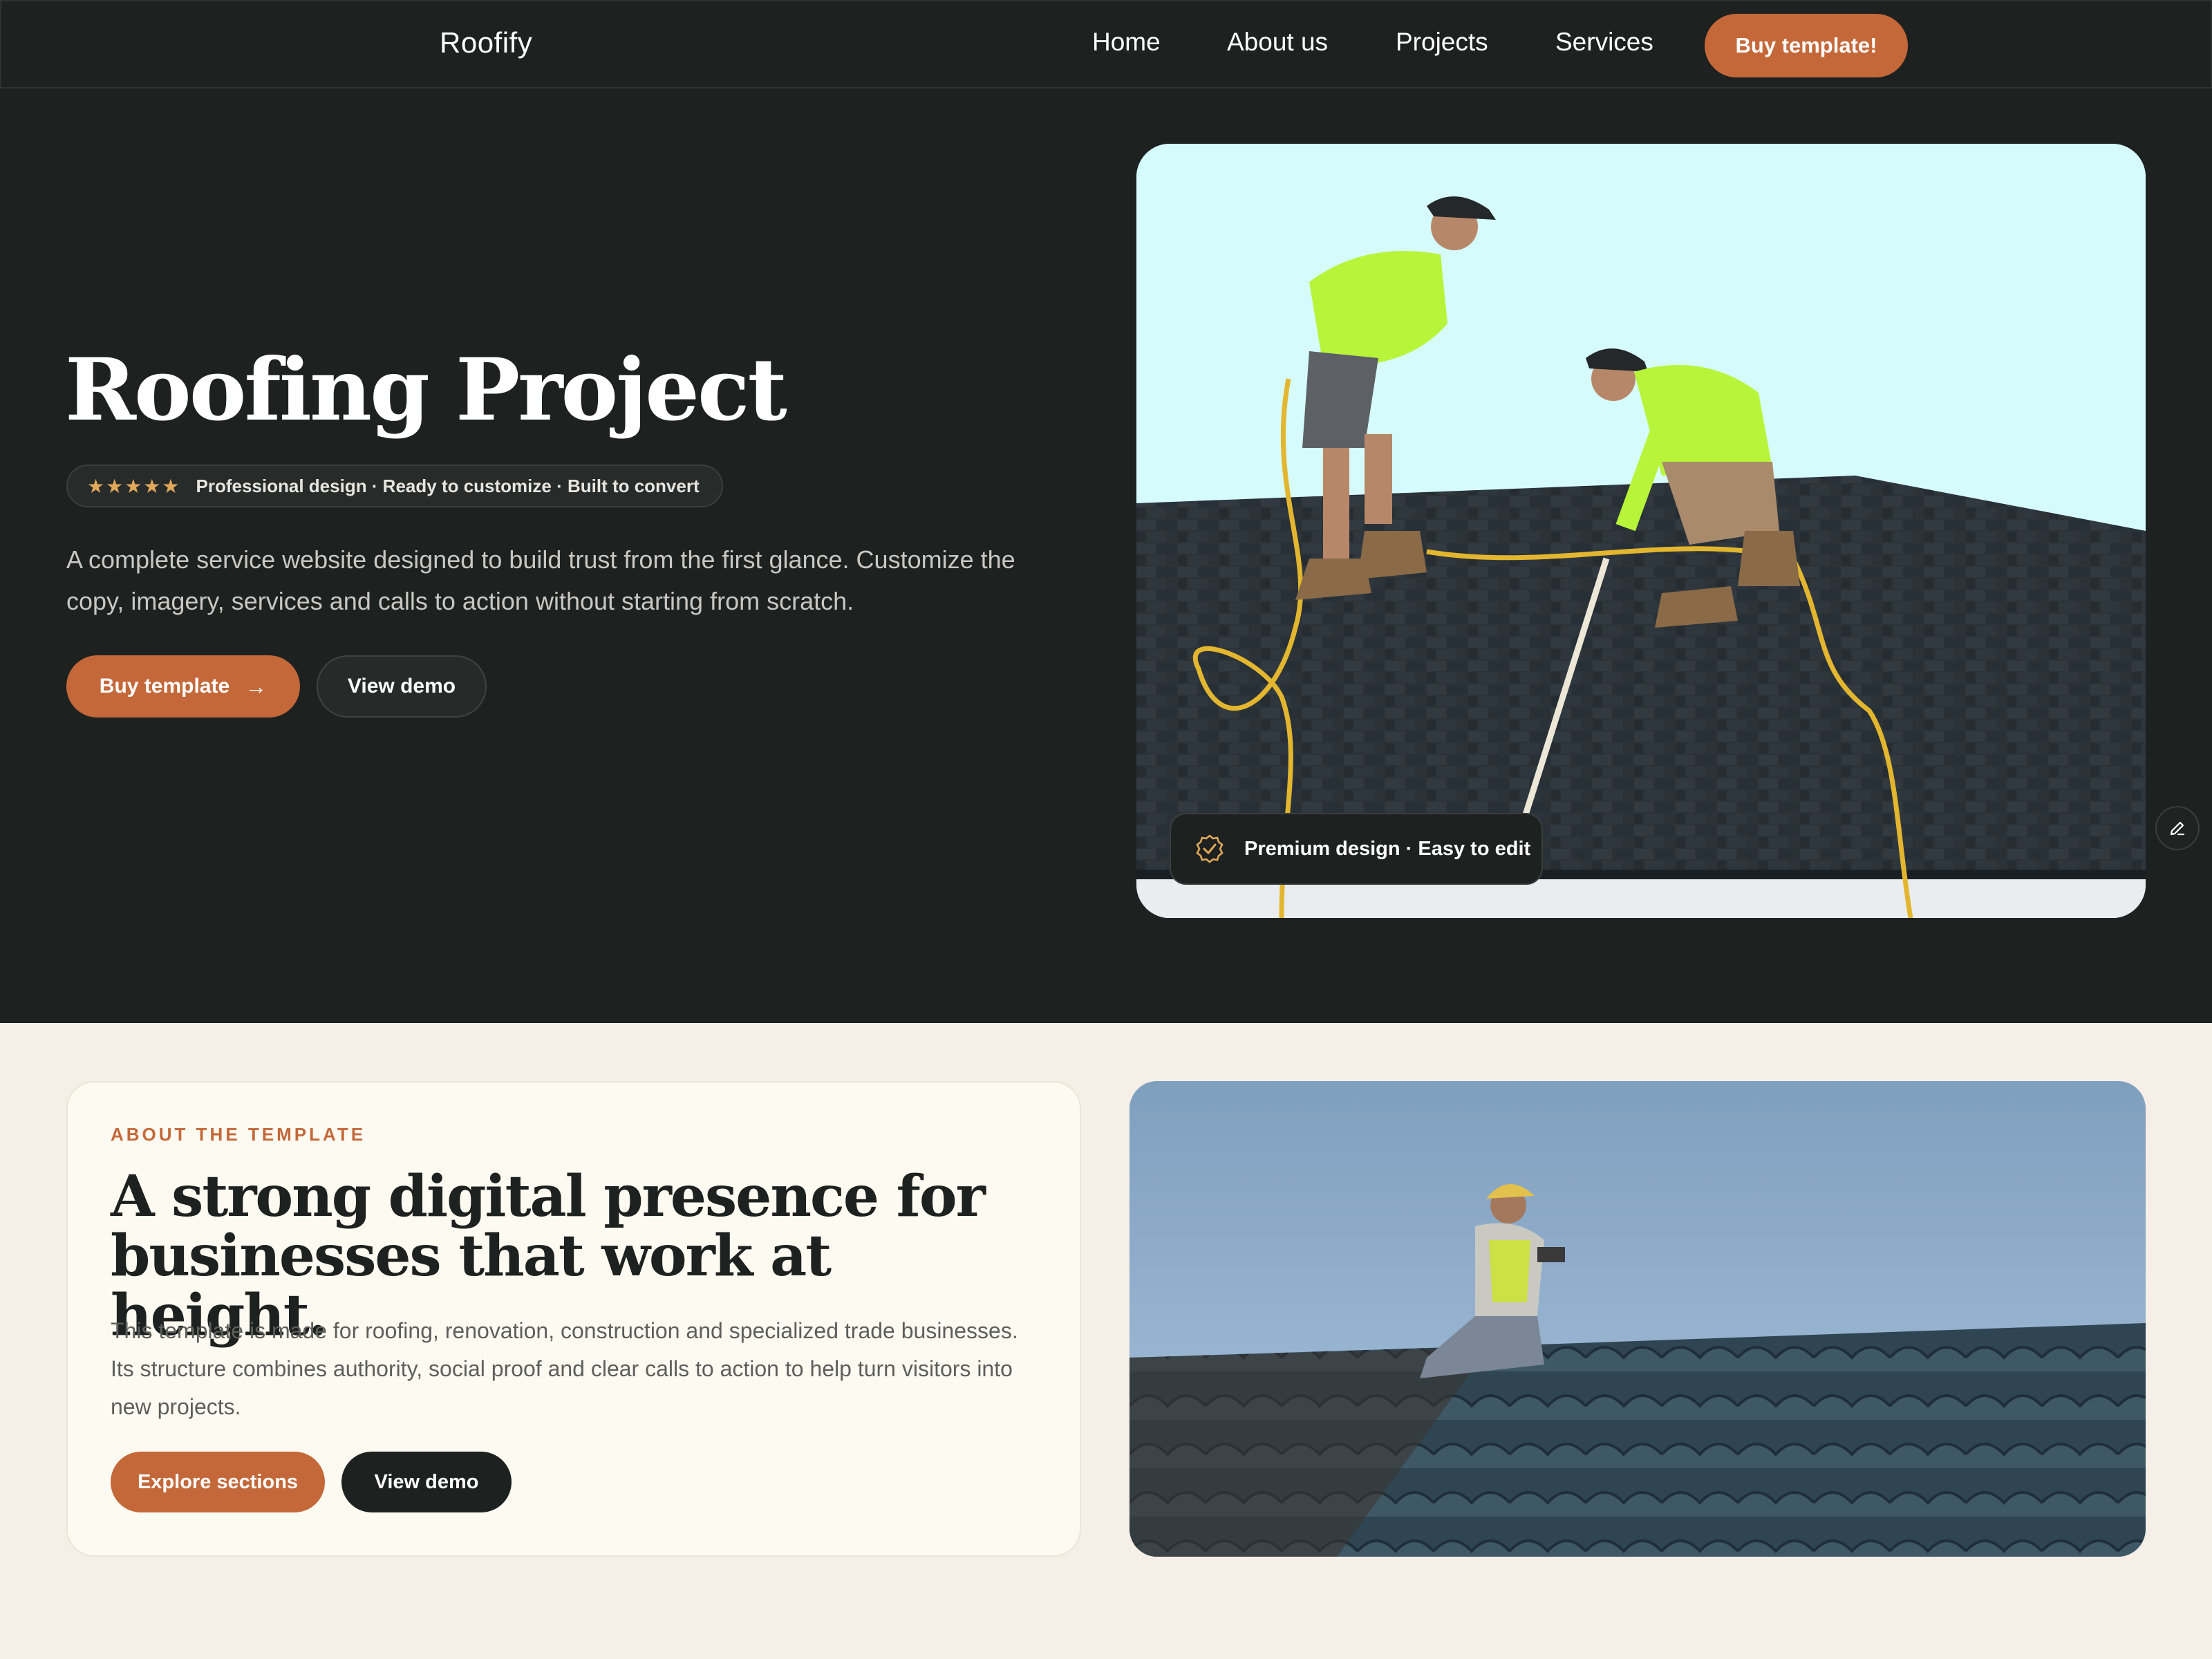 Image resolution: width=2212 pixels, height=1659 pixels. I want to click on buy-template-label: Buy template, so click(164, 686).